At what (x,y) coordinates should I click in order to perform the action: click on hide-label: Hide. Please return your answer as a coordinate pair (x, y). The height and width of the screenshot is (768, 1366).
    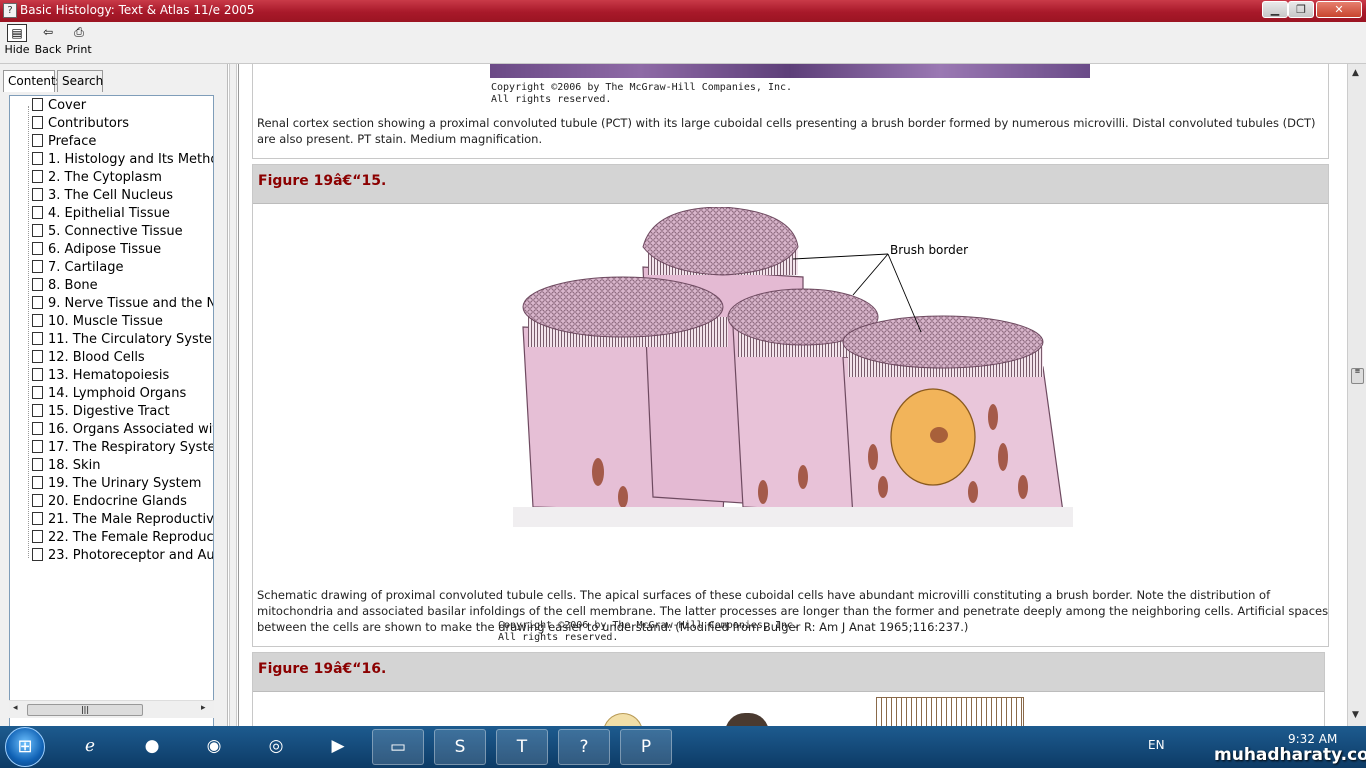
    Looking at the image, I should click on (17, 49).